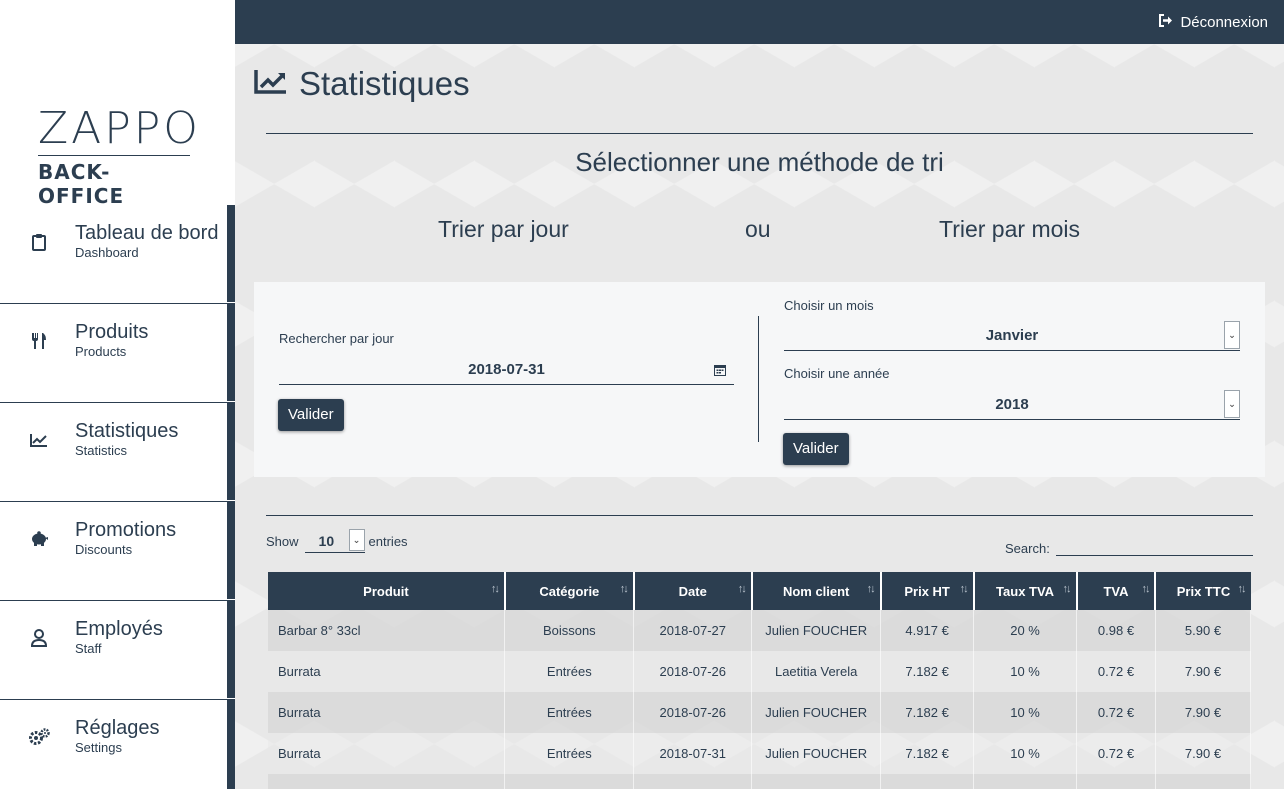  I want to click on month-value: Janvier, so click(1012, 335).